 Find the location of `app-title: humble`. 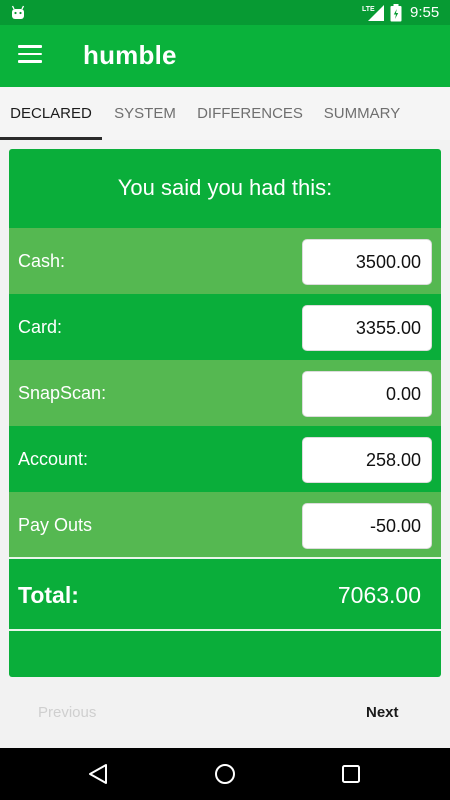

app-title: humble is located at coordinates (130, 55).